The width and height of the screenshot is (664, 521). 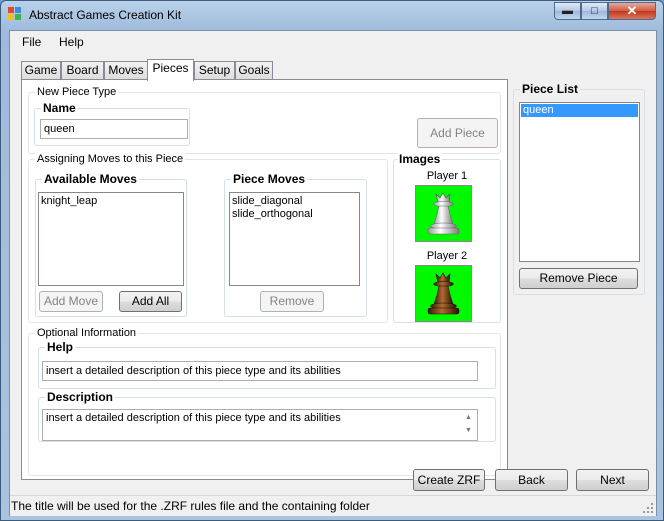 I want to click on close-button: ✕, so click(x=632, y=11).